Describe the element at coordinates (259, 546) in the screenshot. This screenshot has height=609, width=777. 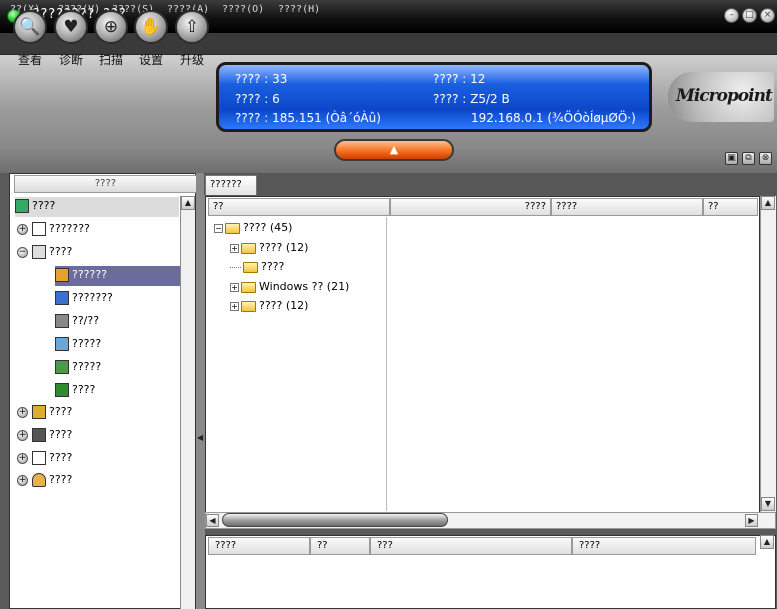
I see `bottom-column-1: ????` at that location.